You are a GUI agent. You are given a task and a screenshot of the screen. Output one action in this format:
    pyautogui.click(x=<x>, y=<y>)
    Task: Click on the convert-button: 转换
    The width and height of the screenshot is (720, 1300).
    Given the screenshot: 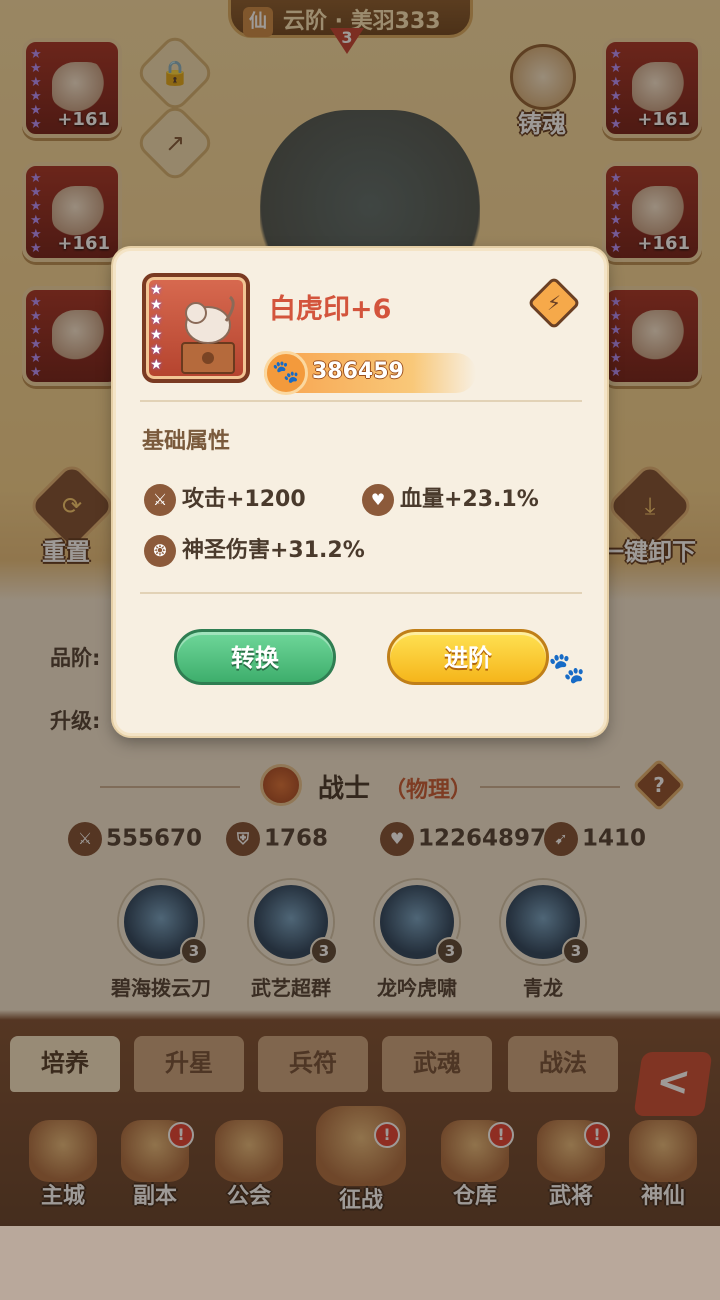 What is the action you would take?
    pyautogui.click(x=255, y=657)
    